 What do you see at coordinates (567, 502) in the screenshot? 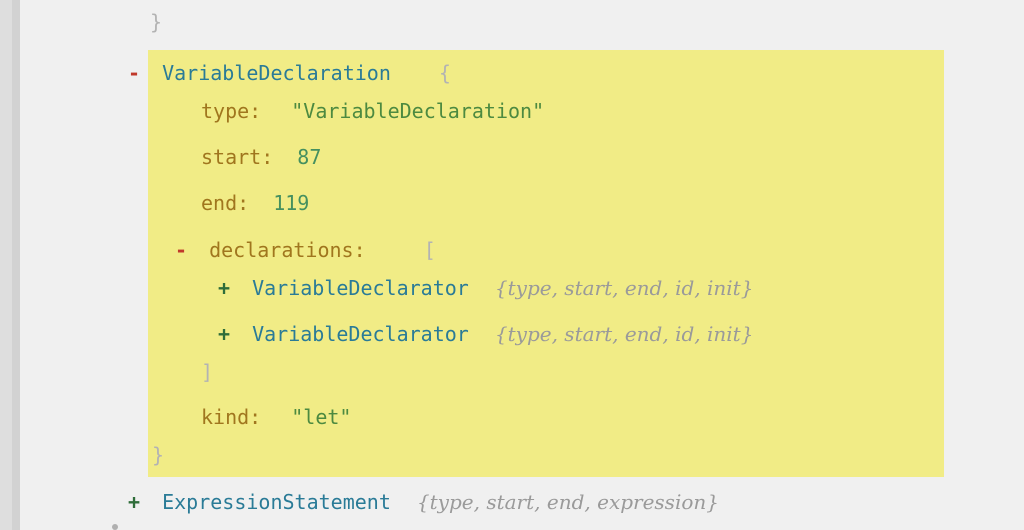
I see `node-summary: {type, start, end, expression}` at bounding box center [567, 502].